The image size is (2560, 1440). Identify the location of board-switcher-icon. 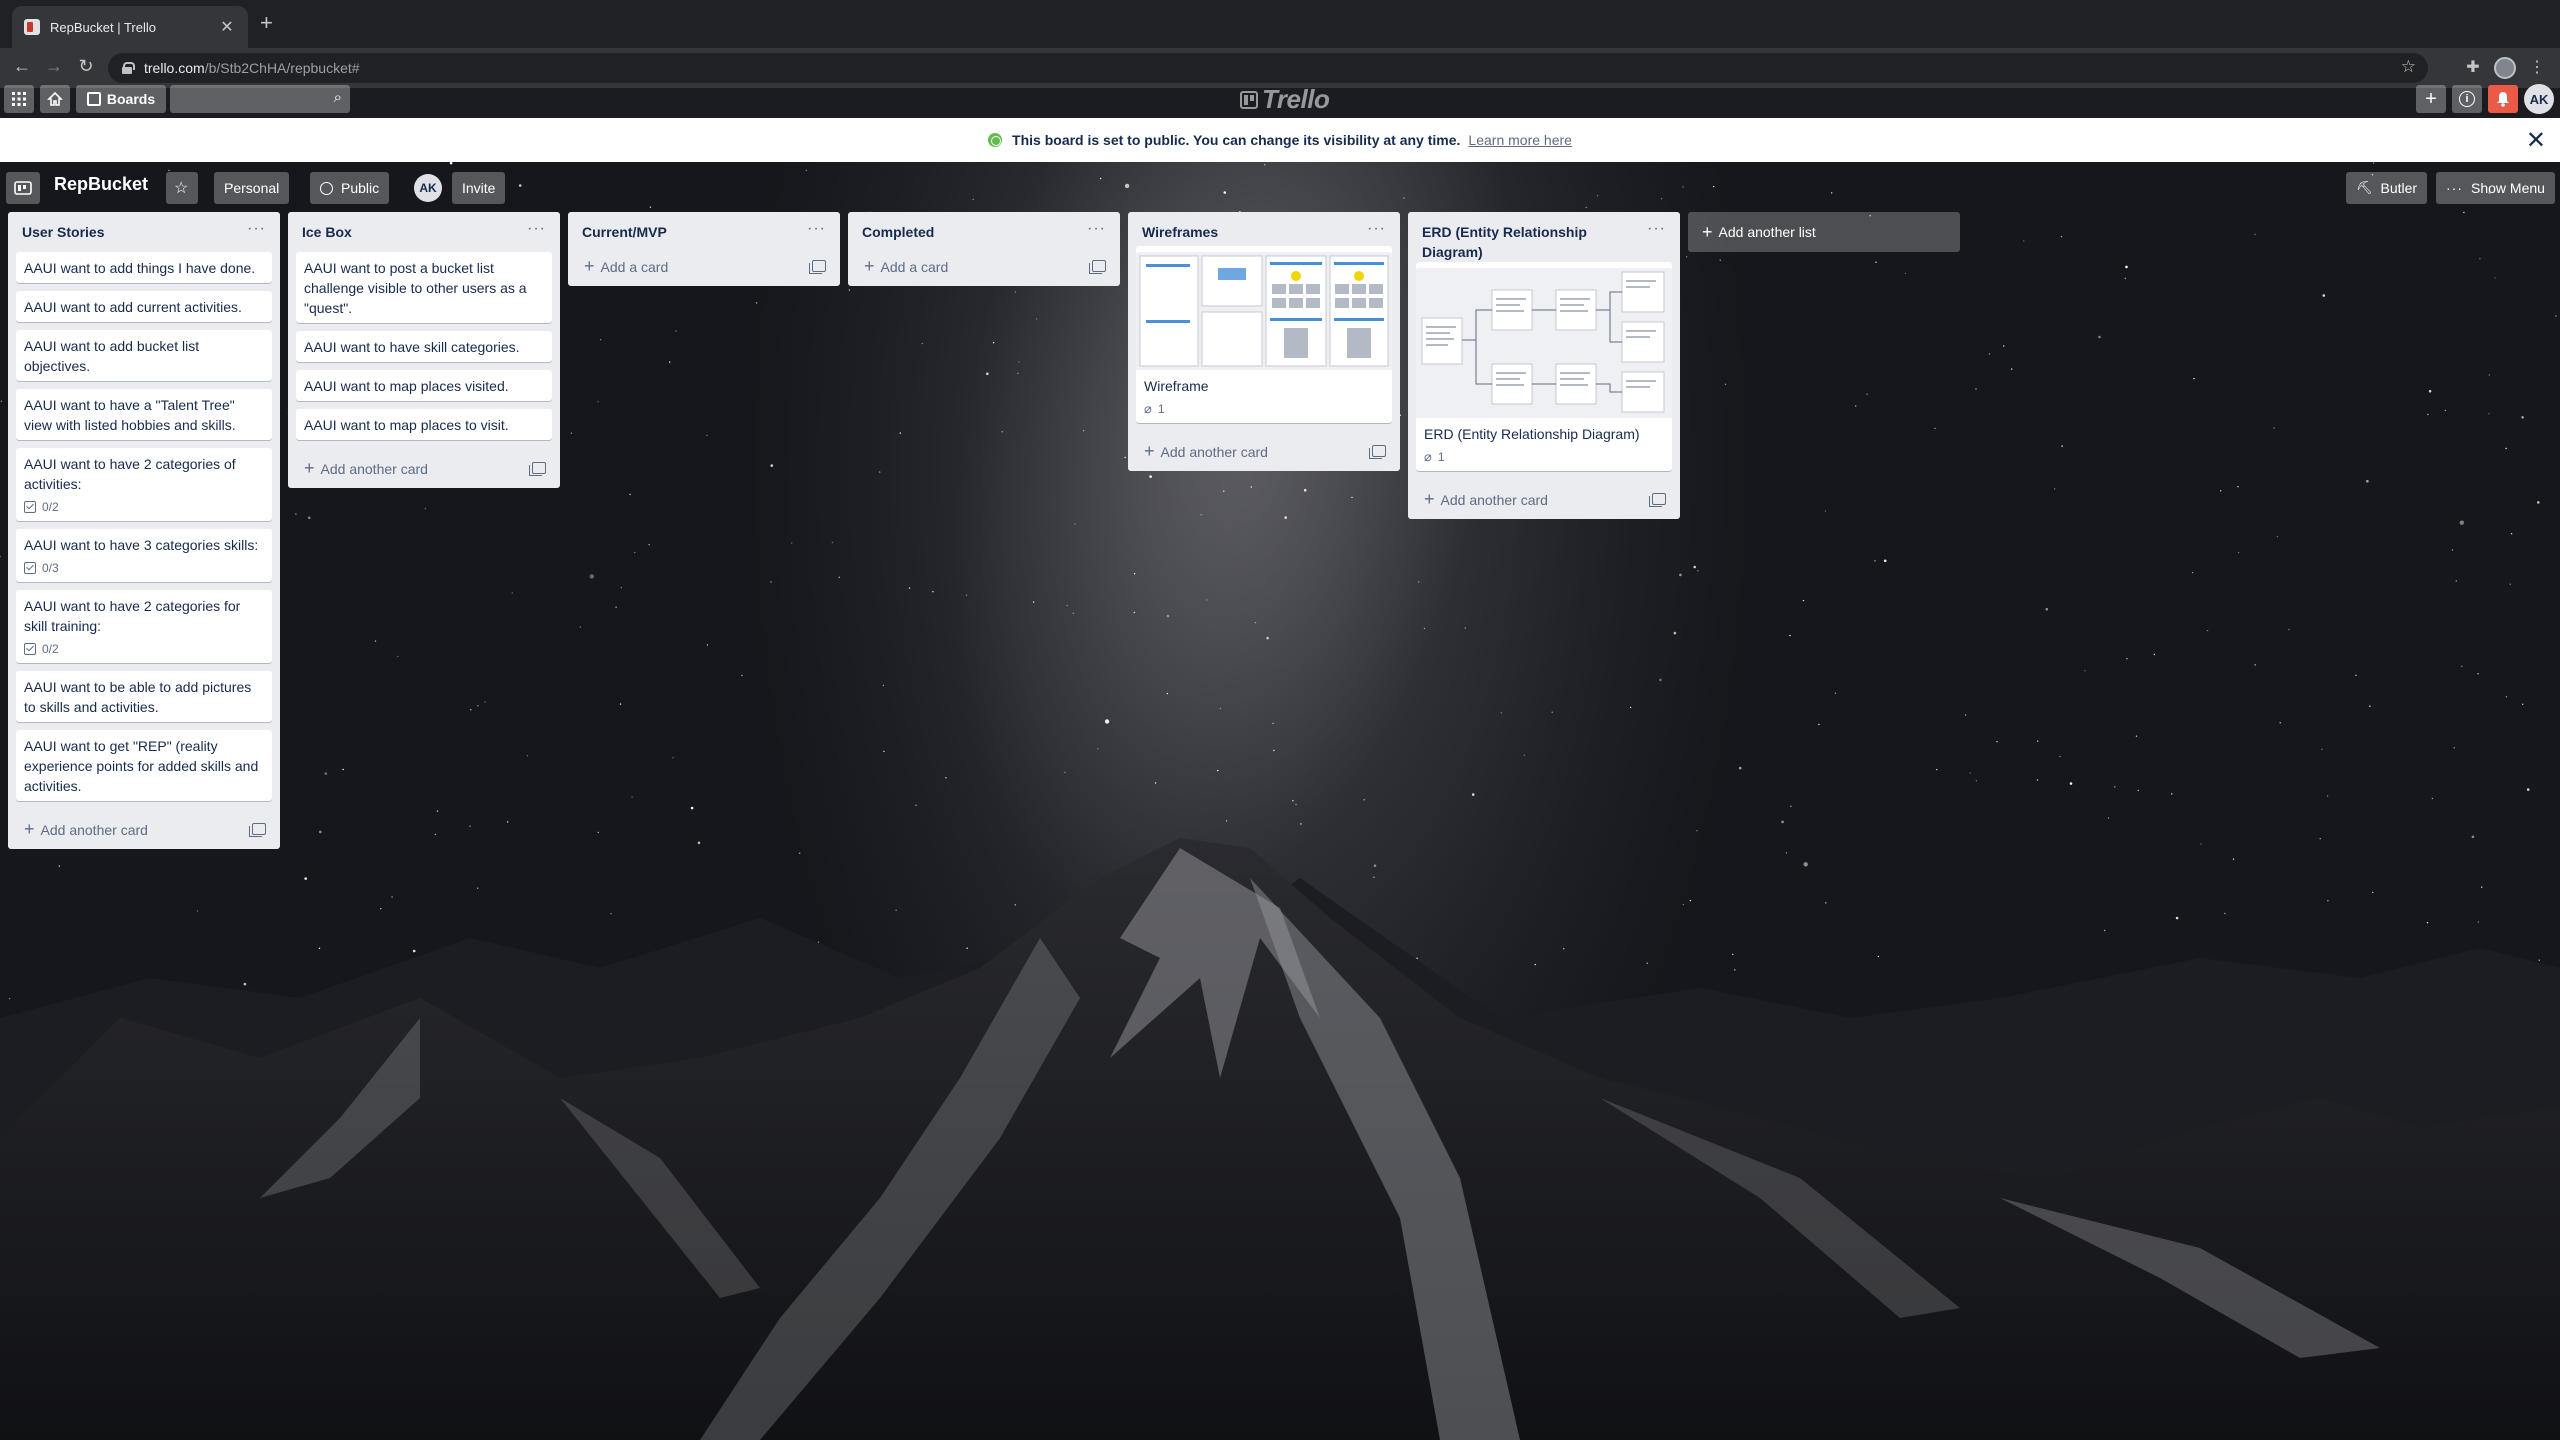
(23, 188).